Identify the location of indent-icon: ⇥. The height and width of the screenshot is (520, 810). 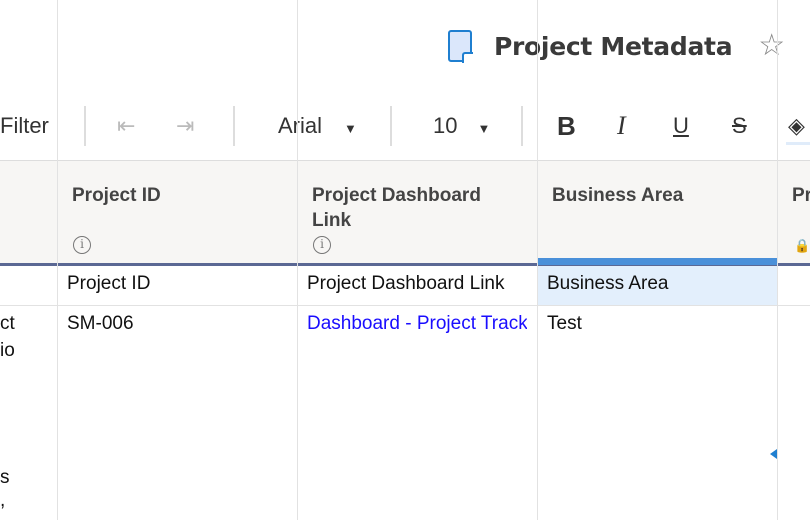
(185, 126).